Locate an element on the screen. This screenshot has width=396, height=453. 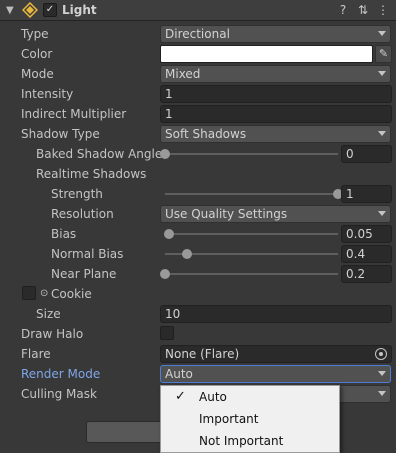
strength-label: Strength is located at coordinates (77, 194).